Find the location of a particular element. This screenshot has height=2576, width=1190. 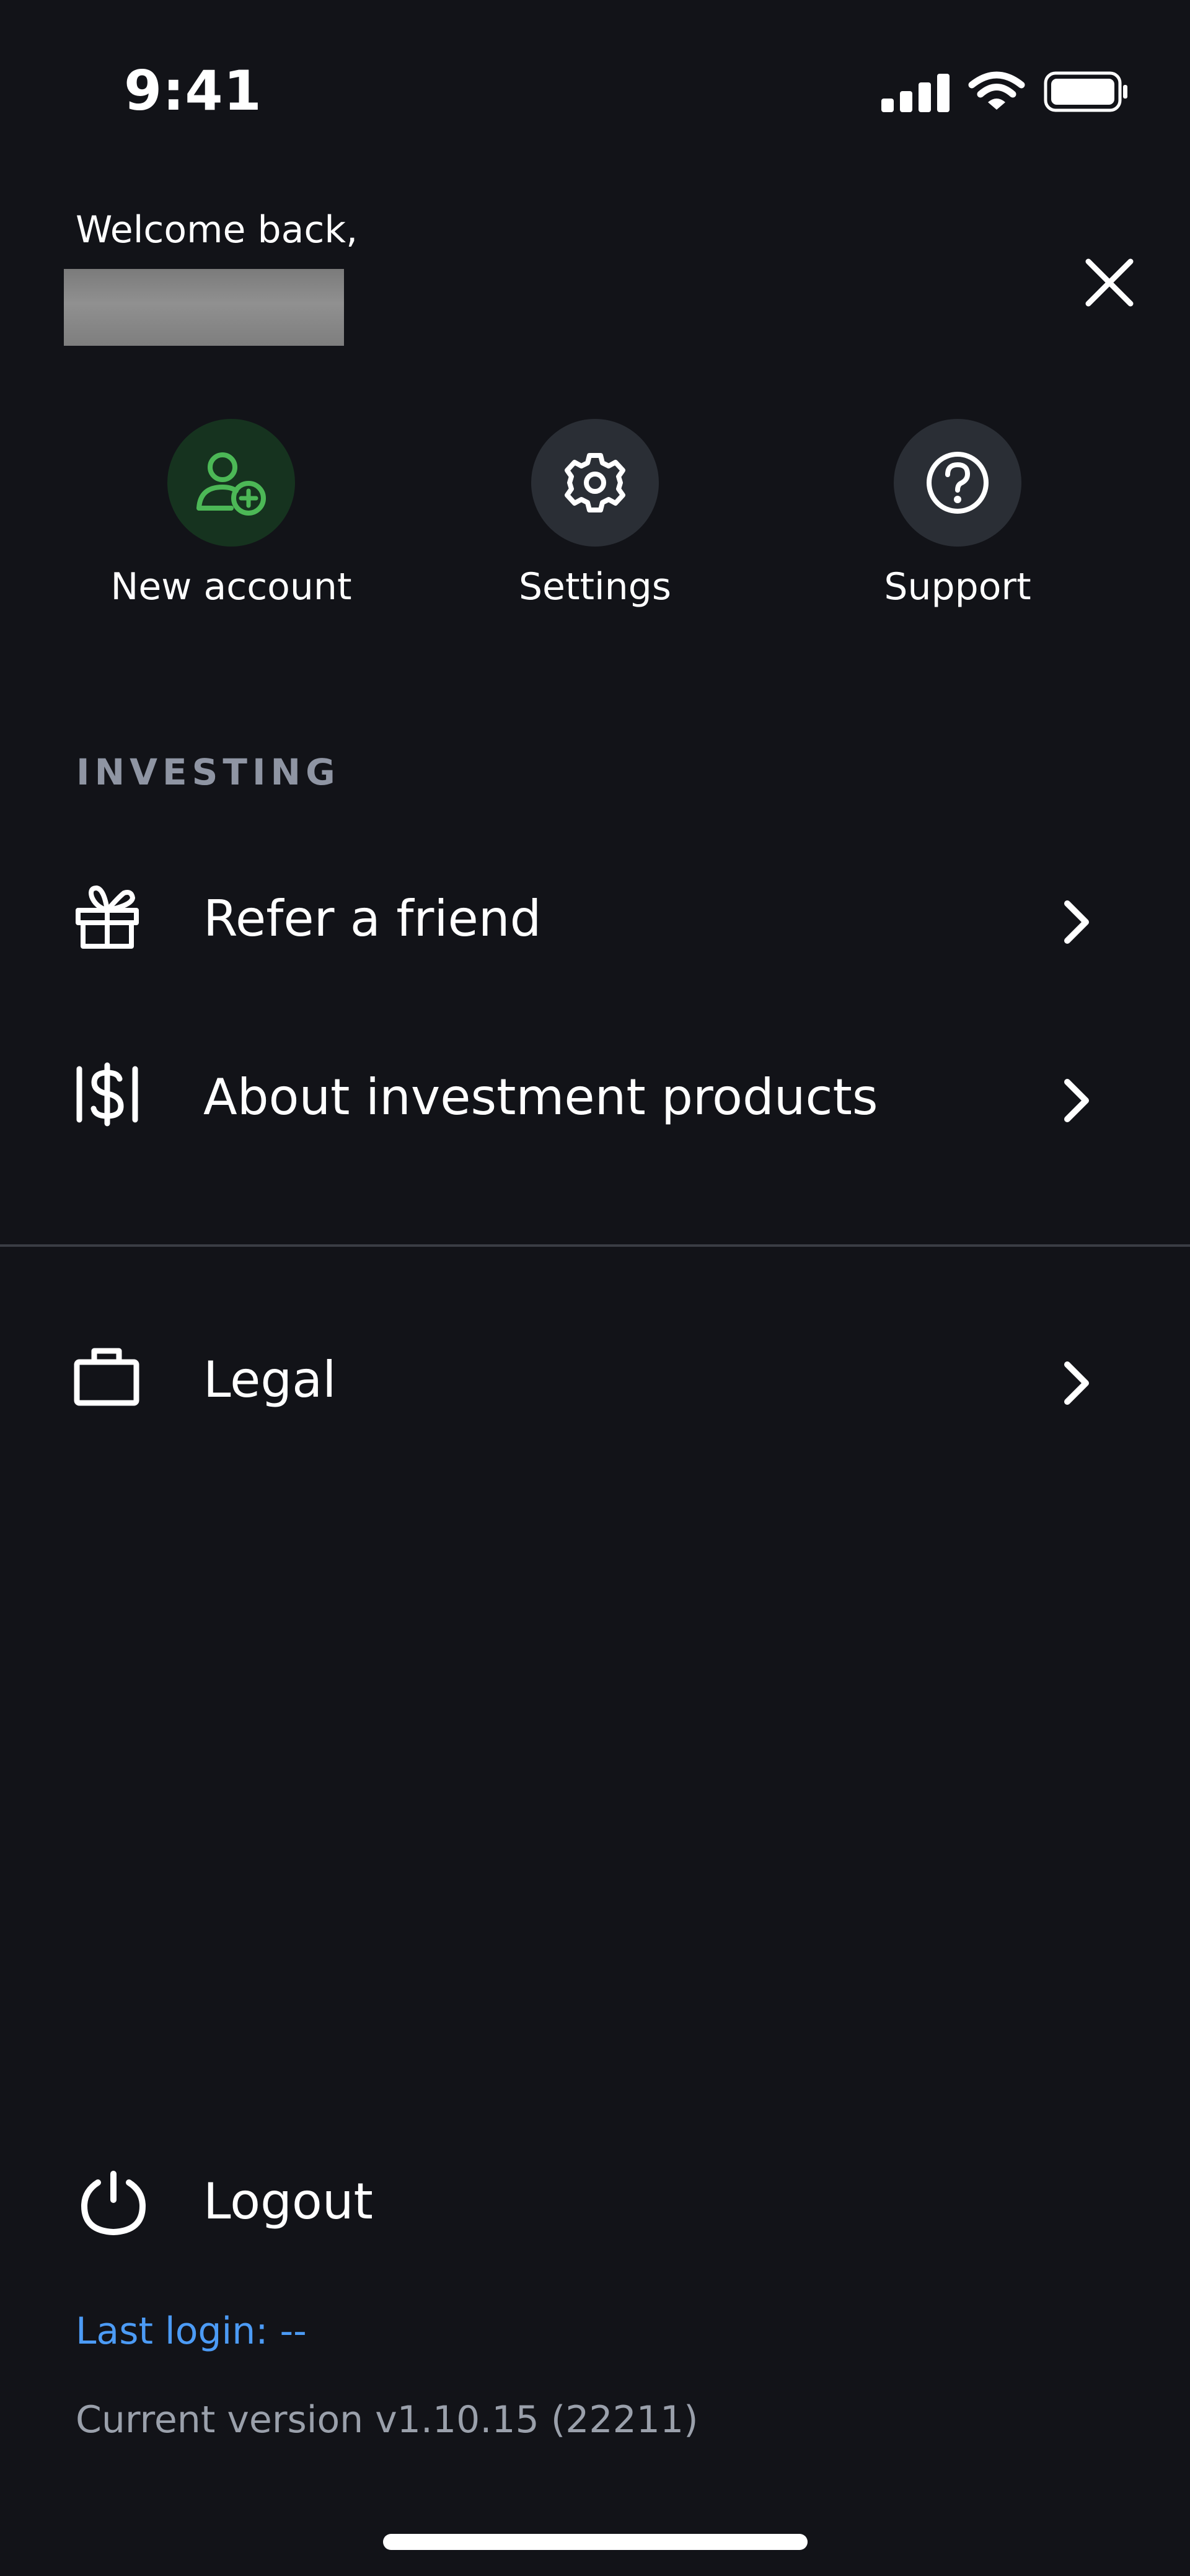

menu-item-refer-a-friend: Refer a friend is located at coordinates (595, 916).